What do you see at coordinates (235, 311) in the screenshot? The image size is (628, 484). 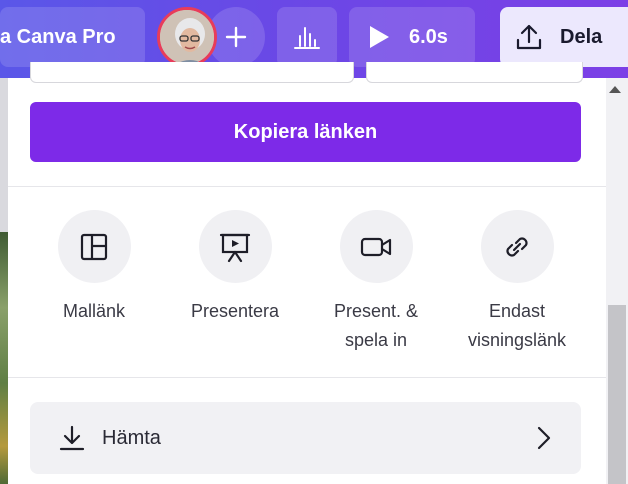 I see `option-label: Presentera` at bounding box center [235, 311].